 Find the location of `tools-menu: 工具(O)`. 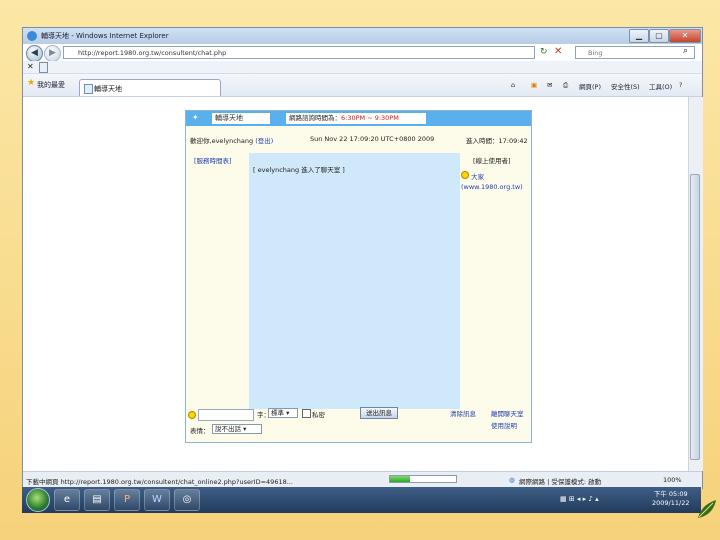

tools-menu: 工具(O) is located at coordinates (660, 86).